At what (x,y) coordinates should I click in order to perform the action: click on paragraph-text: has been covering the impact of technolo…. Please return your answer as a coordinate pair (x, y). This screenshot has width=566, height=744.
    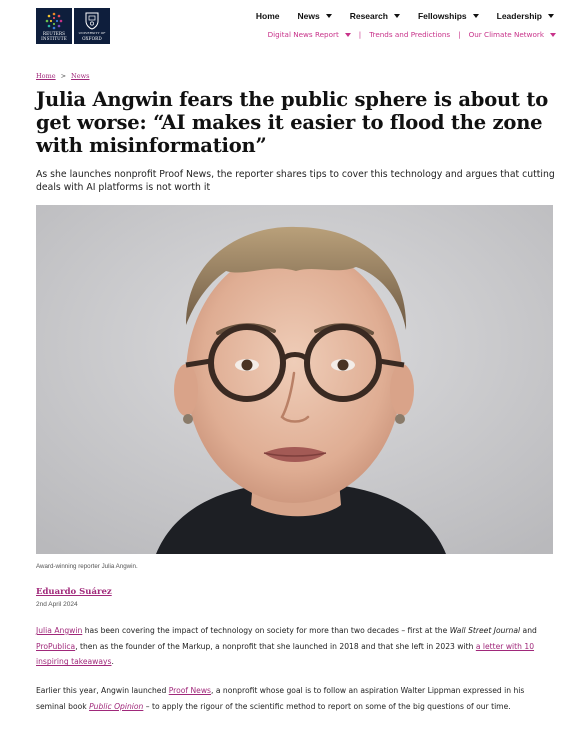
    Looking at the image, I should click on (266, 630).